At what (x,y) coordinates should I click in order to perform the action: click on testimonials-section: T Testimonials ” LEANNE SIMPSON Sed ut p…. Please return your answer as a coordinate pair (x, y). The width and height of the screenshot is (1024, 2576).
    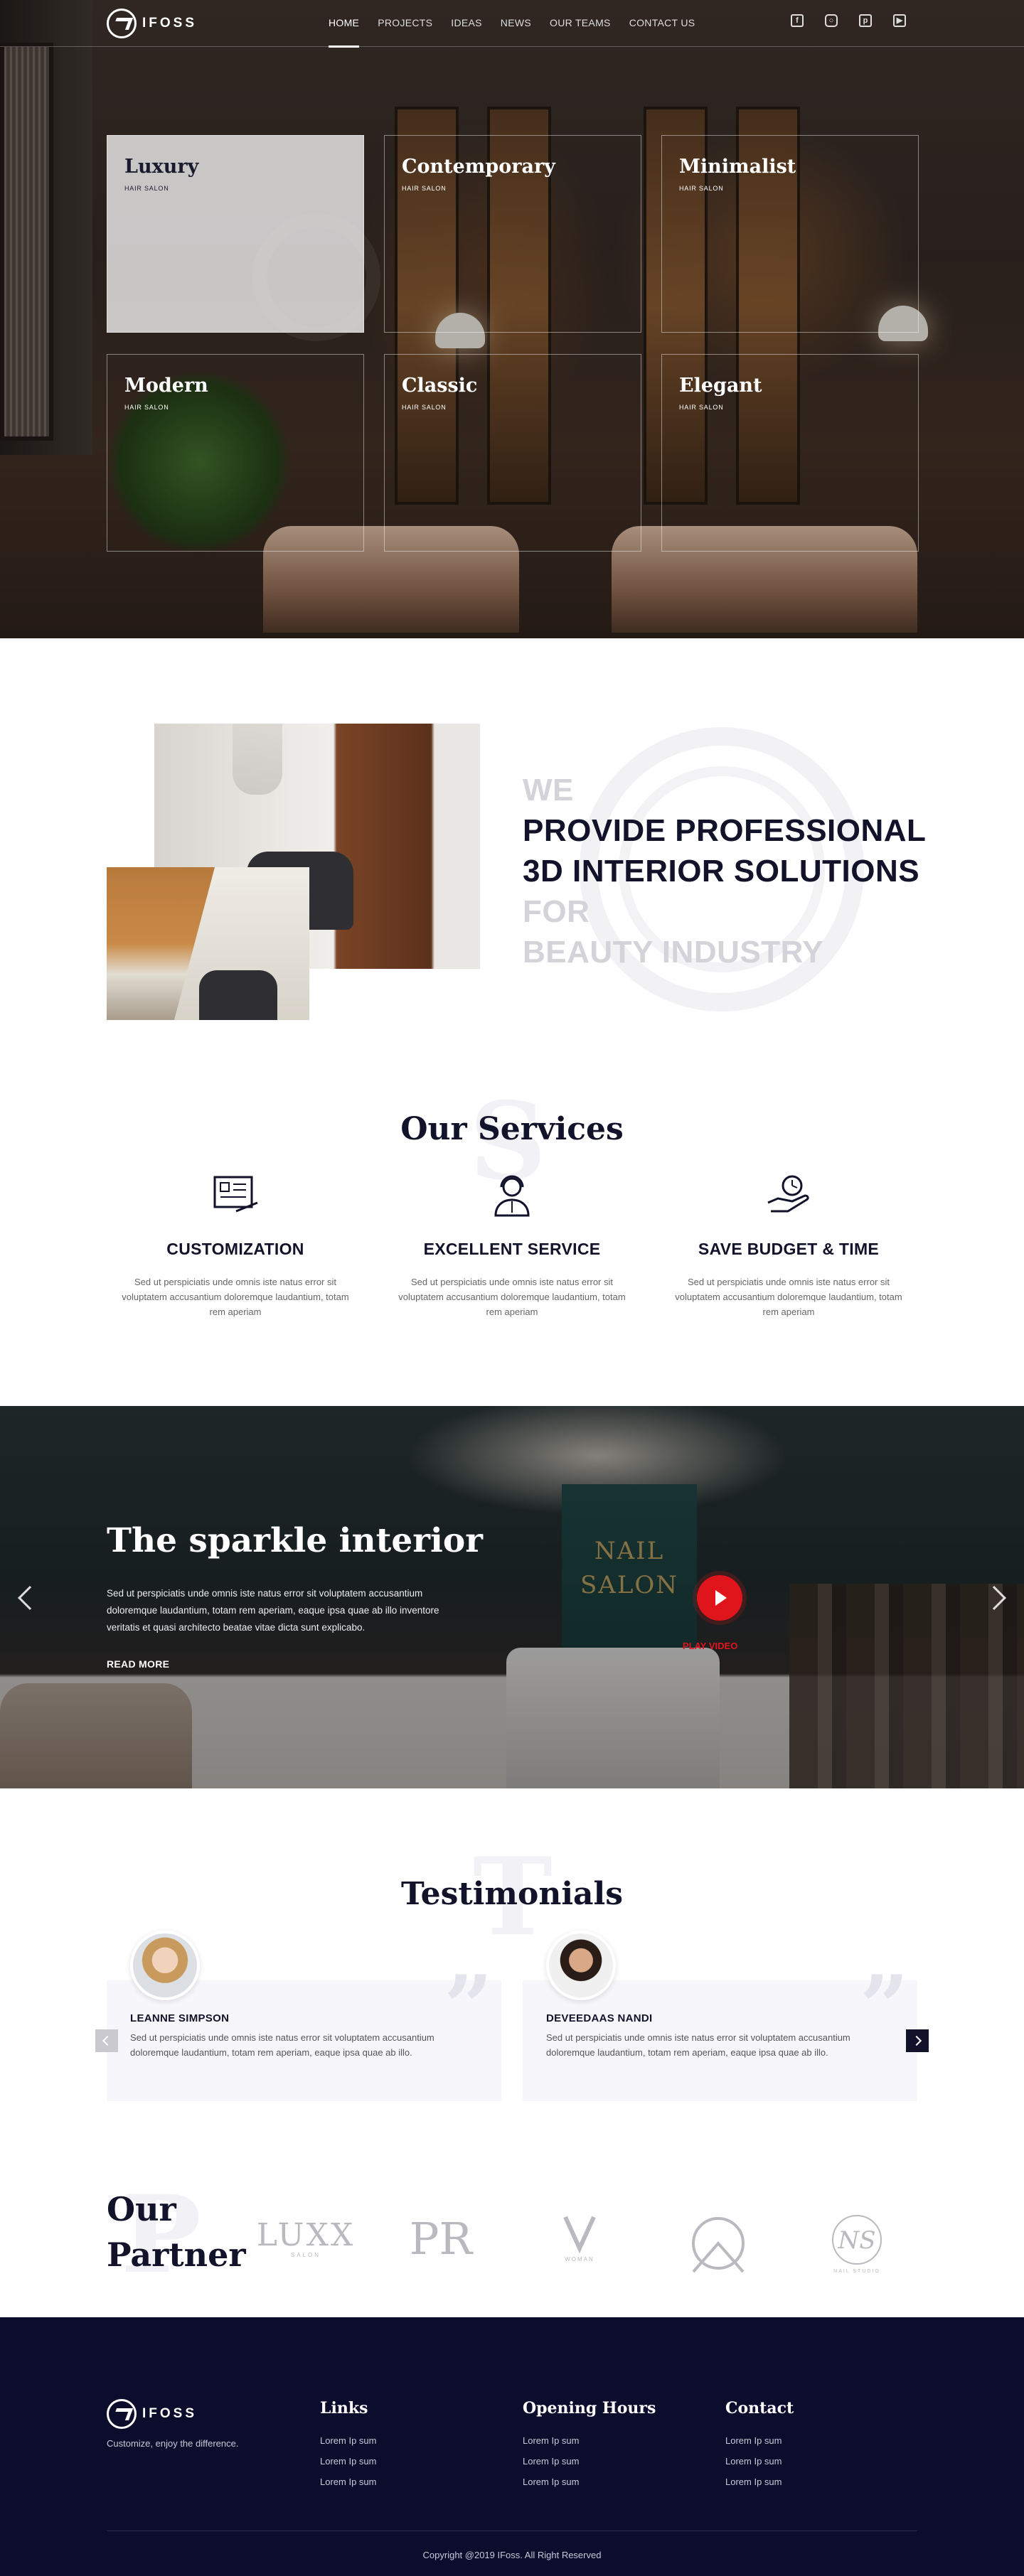
    Looking at the image, I should click on (512, 1966).